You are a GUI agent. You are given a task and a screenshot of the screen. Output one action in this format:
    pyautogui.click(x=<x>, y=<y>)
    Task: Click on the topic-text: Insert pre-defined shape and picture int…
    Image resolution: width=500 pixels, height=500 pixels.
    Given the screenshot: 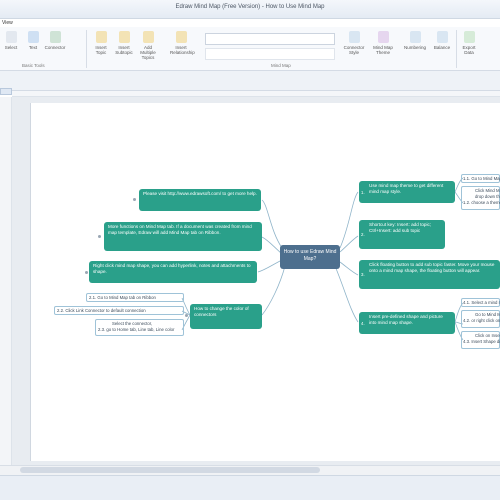 What is the action you would take?
    pyautogui.click(x=406, y=319)
    